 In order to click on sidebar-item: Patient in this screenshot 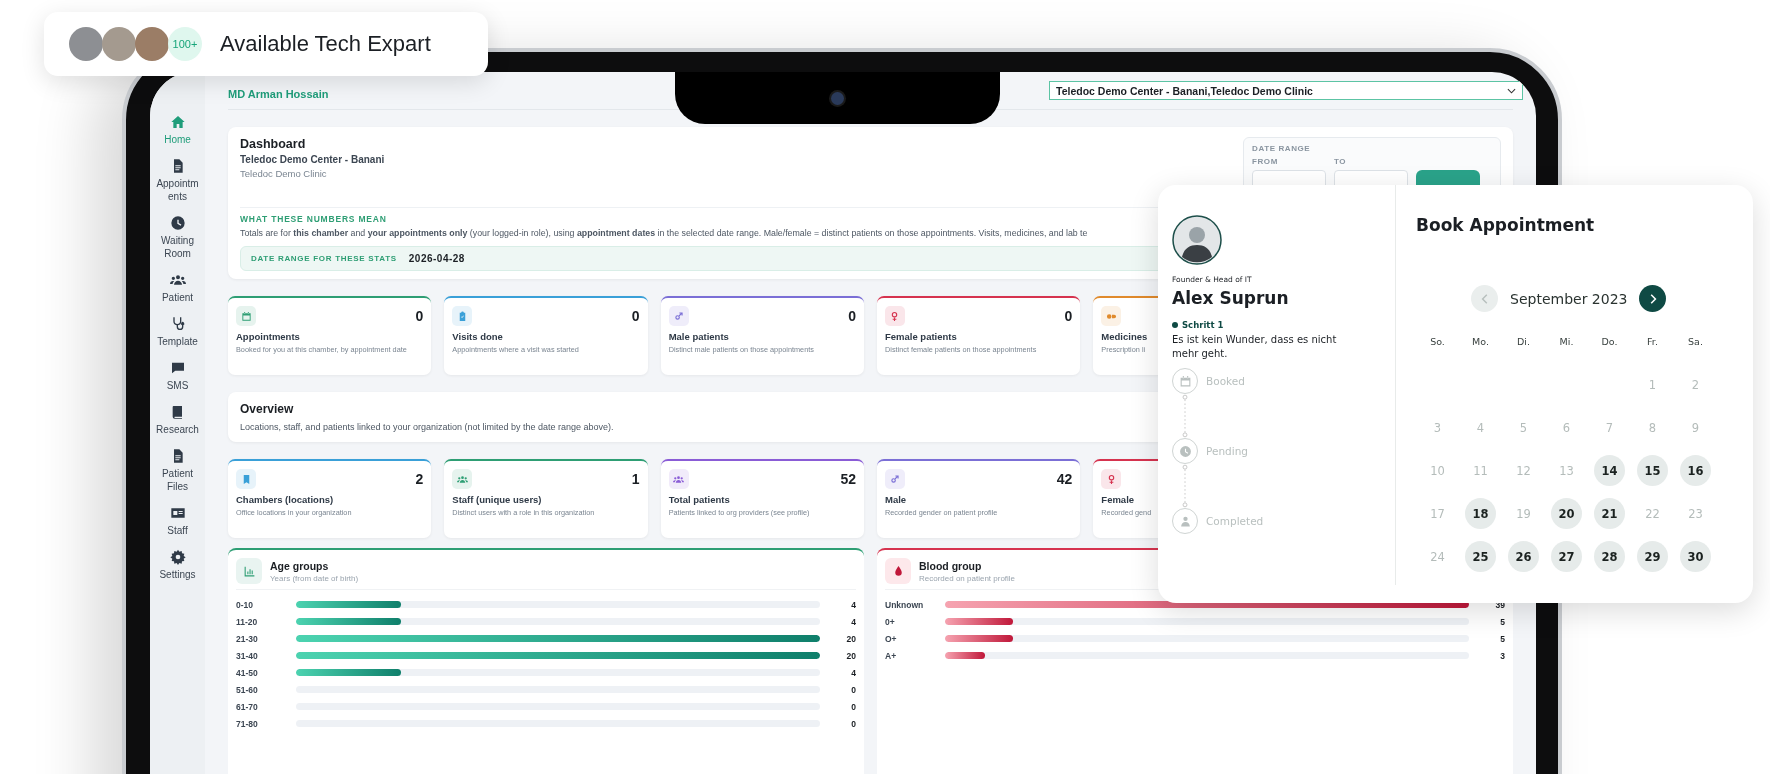, I will do `click(177, 288)`.